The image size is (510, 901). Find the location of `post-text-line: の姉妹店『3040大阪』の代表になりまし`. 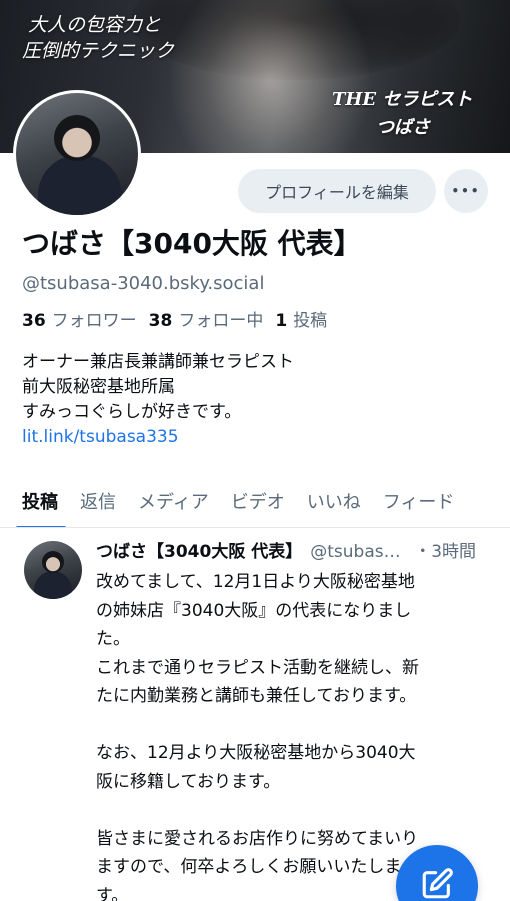

post-text-line: の姉妹店『3040大阪』の代表になりまし is located at coordinates (254, 610).